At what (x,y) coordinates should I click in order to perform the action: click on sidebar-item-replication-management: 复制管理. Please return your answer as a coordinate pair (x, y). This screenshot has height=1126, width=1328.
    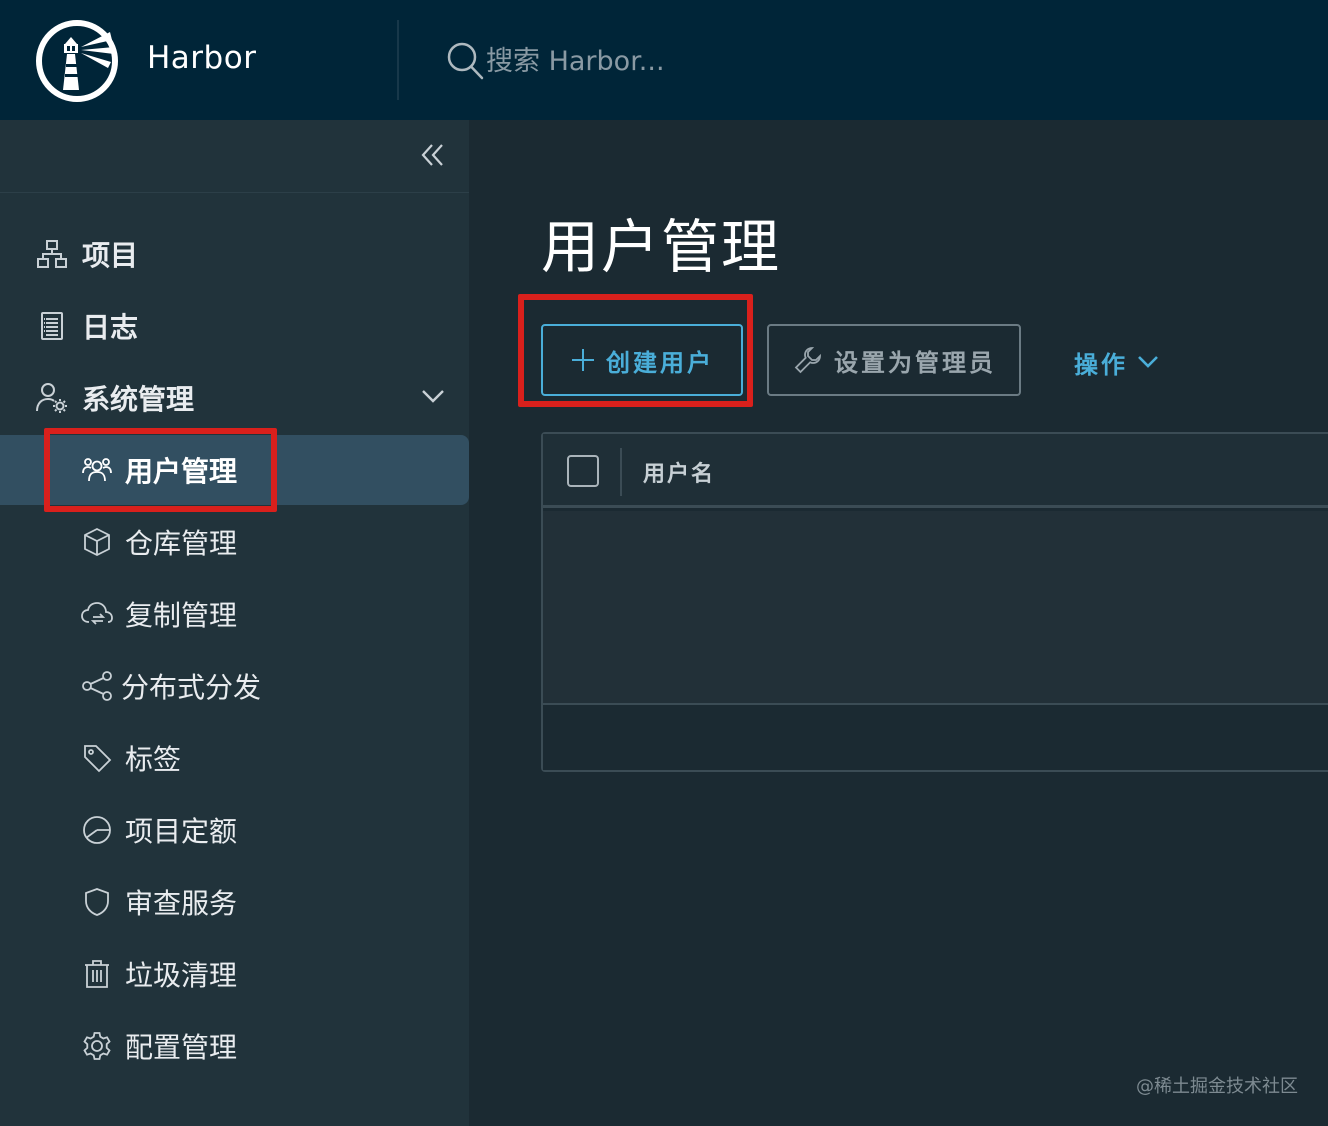
    Looking at the image, I should click on (234, 614).